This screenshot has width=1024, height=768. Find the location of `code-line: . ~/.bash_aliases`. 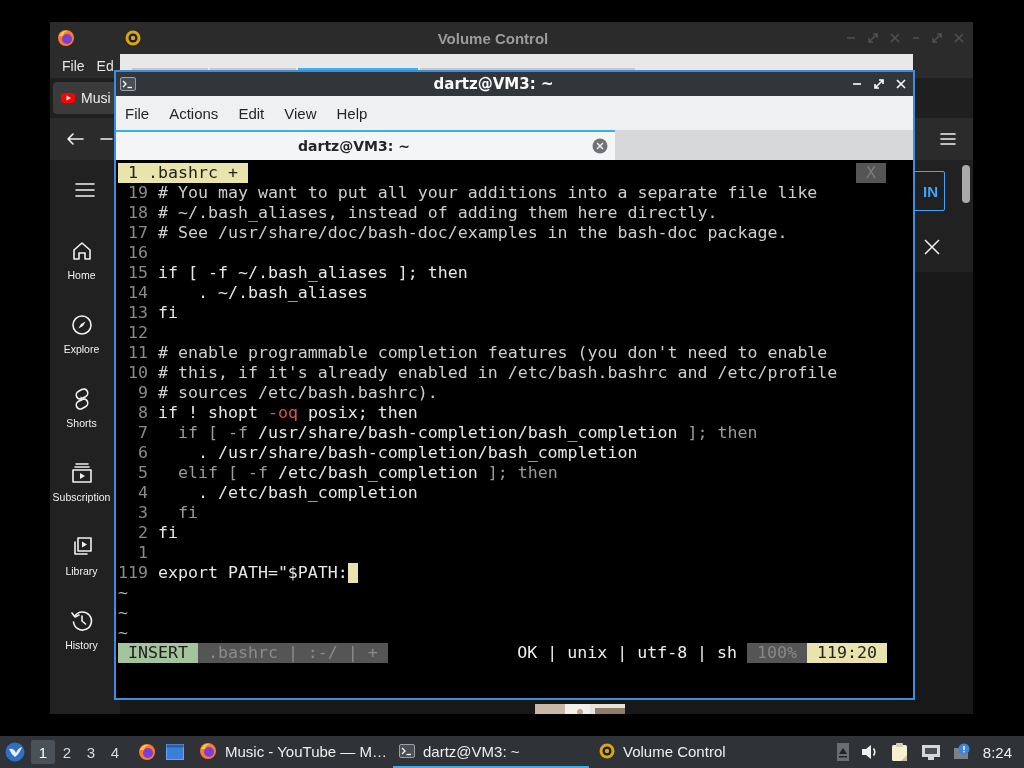

code-line: . ~/.bash_aliases is located at coordinates (282, 293).